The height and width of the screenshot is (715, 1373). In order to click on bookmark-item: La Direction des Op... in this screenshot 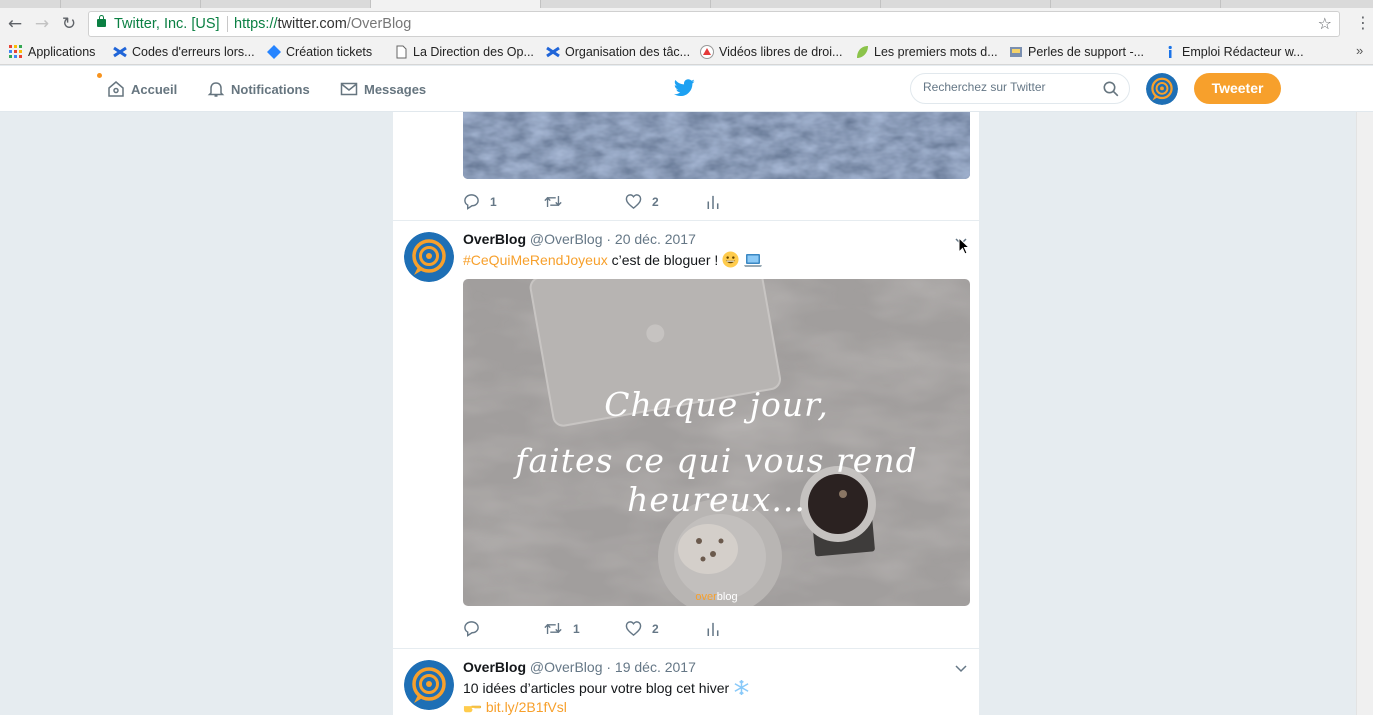, I will do `click(464, 52)`.